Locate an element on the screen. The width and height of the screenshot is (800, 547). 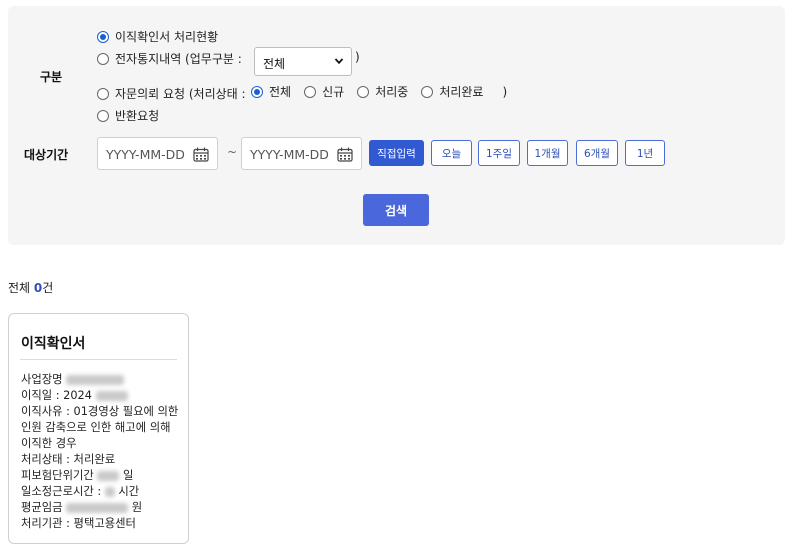
radio-option-label: 자문의뢰 요청 (처리상태 : is located at coordinates (180, 94).